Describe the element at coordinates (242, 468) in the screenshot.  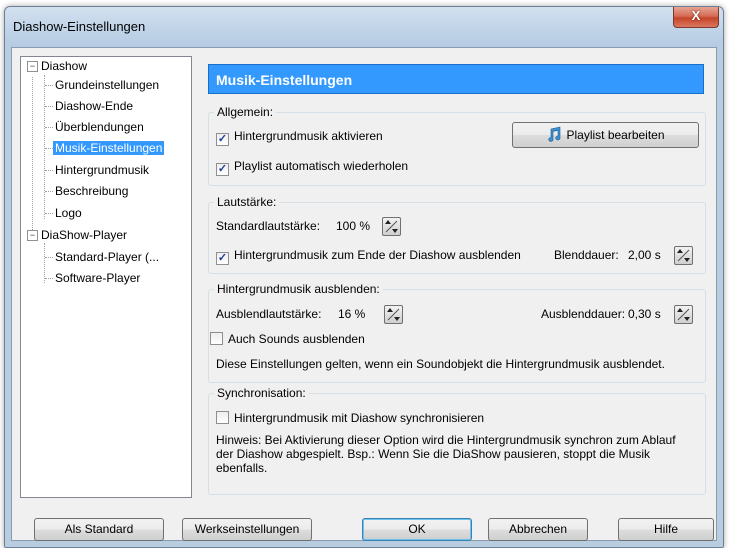
I see `sync-hint-line: ebenfalls.` at that location.